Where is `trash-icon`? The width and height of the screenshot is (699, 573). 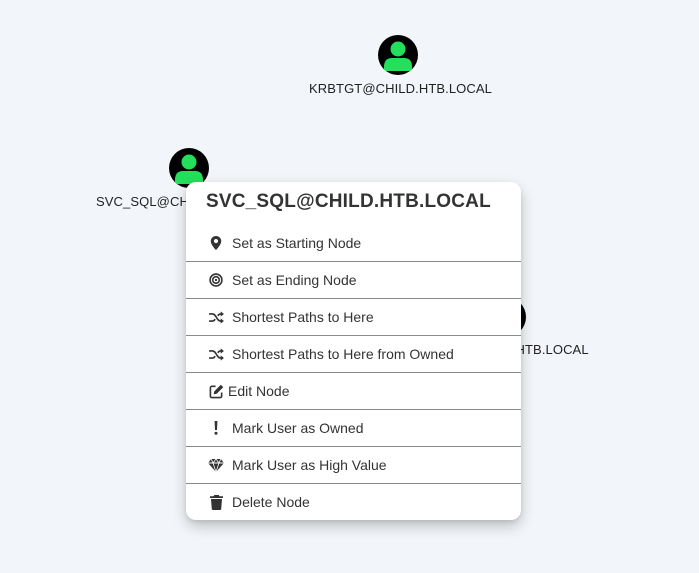
trash-icon is located at coordinates (216, 502).